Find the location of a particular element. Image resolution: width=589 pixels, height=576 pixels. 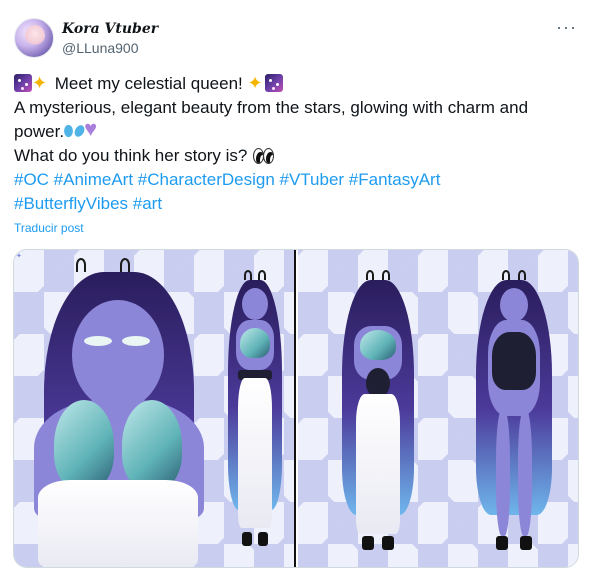

back-view-figure is located at coordinates (378, 418).